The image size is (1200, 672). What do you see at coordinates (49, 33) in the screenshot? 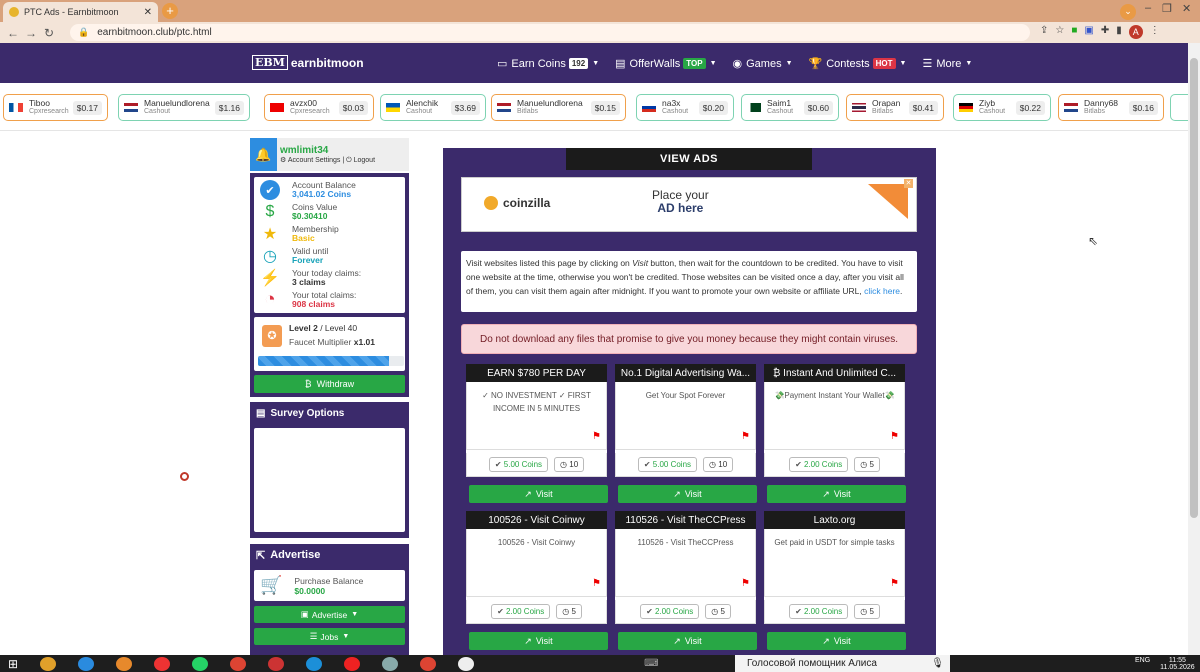
I see `reload-icon: ↻` at bounding box center [49, 33].